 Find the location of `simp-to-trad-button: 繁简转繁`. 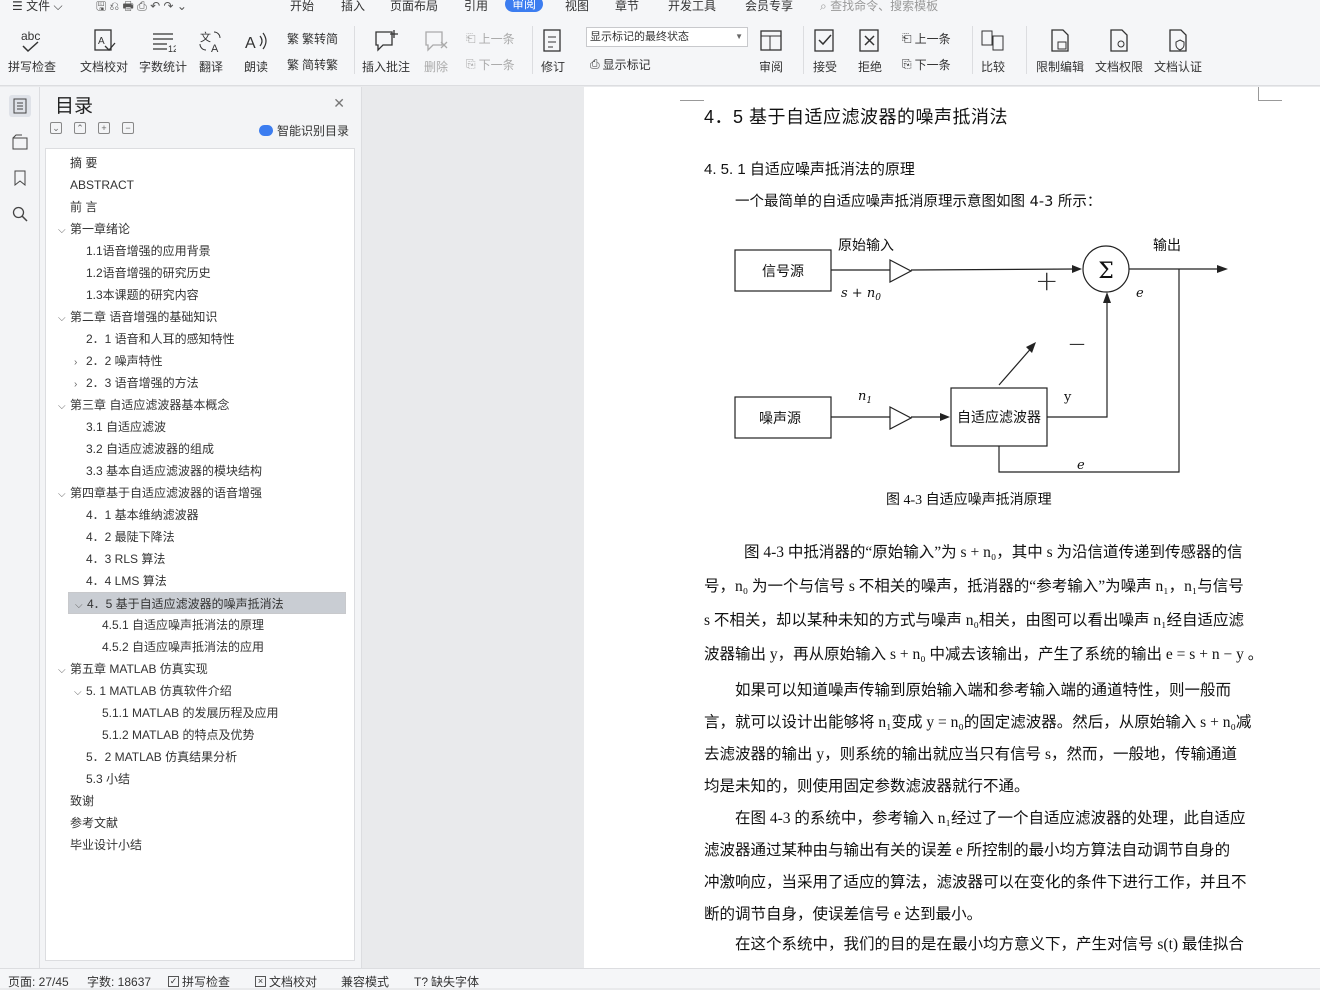

simp-to-trad-button: 繁简转繁 is located at coordinates (312, 64).